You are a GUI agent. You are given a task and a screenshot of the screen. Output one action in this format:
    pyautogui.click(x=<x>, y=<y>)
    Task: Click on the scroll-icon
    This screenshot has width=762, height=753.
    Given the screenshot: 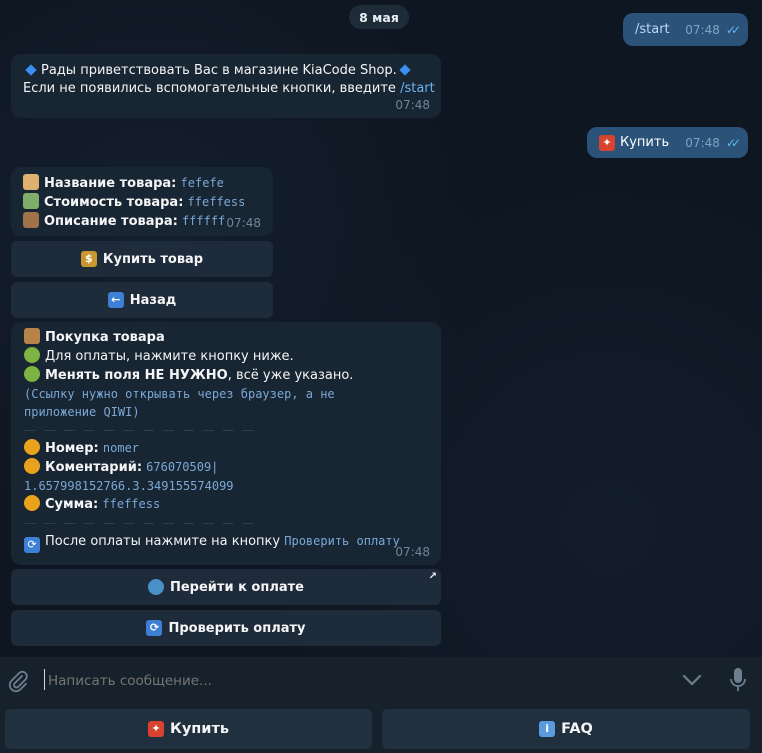 What is the action you would take?
    pyautogui.click(x=31, y=220)
    